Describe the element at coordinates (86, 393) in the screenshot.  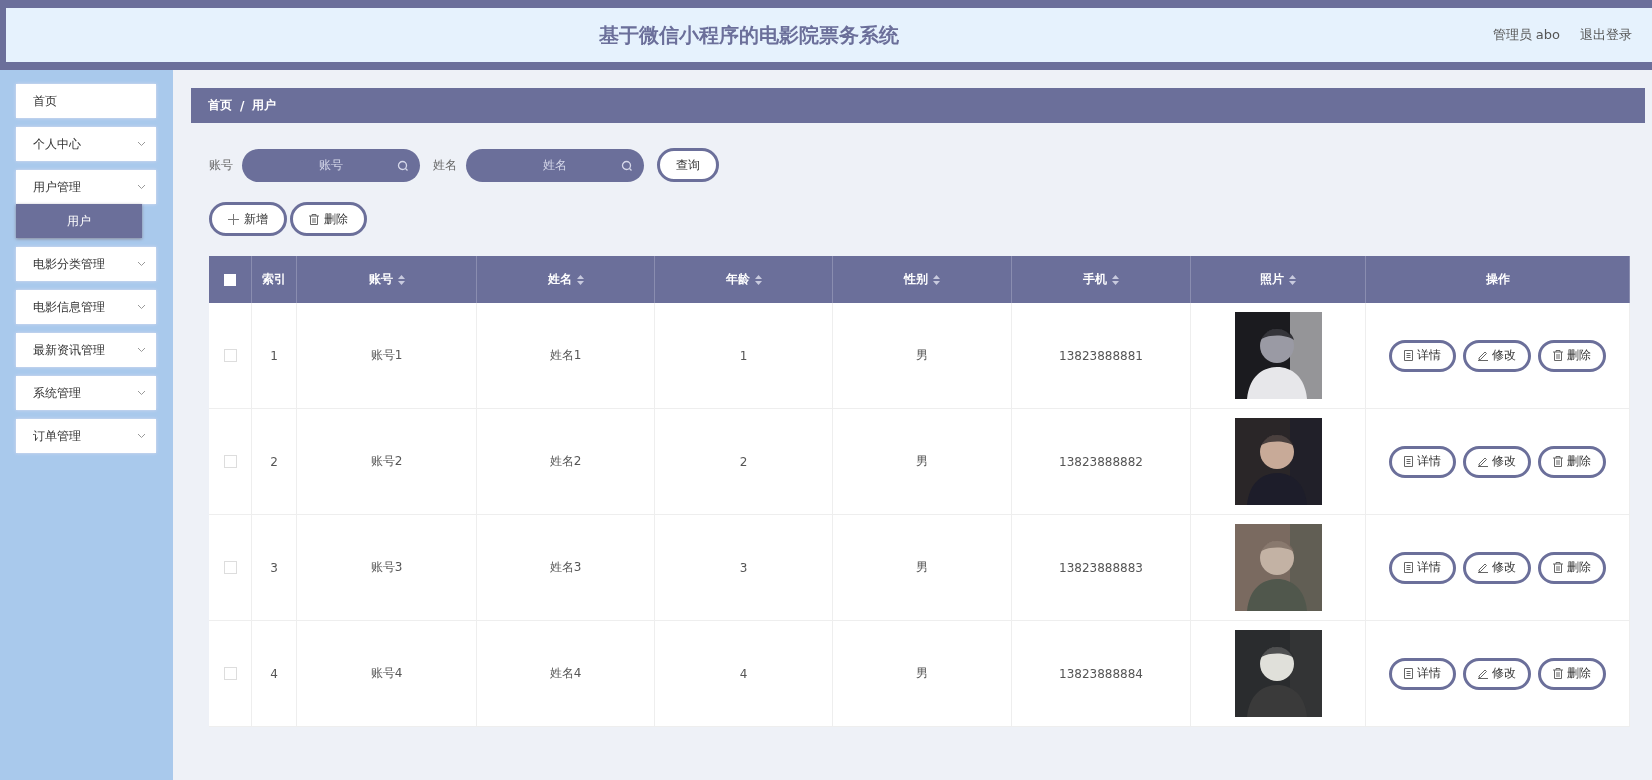
I see `menu-item: 系统管理` at that location.